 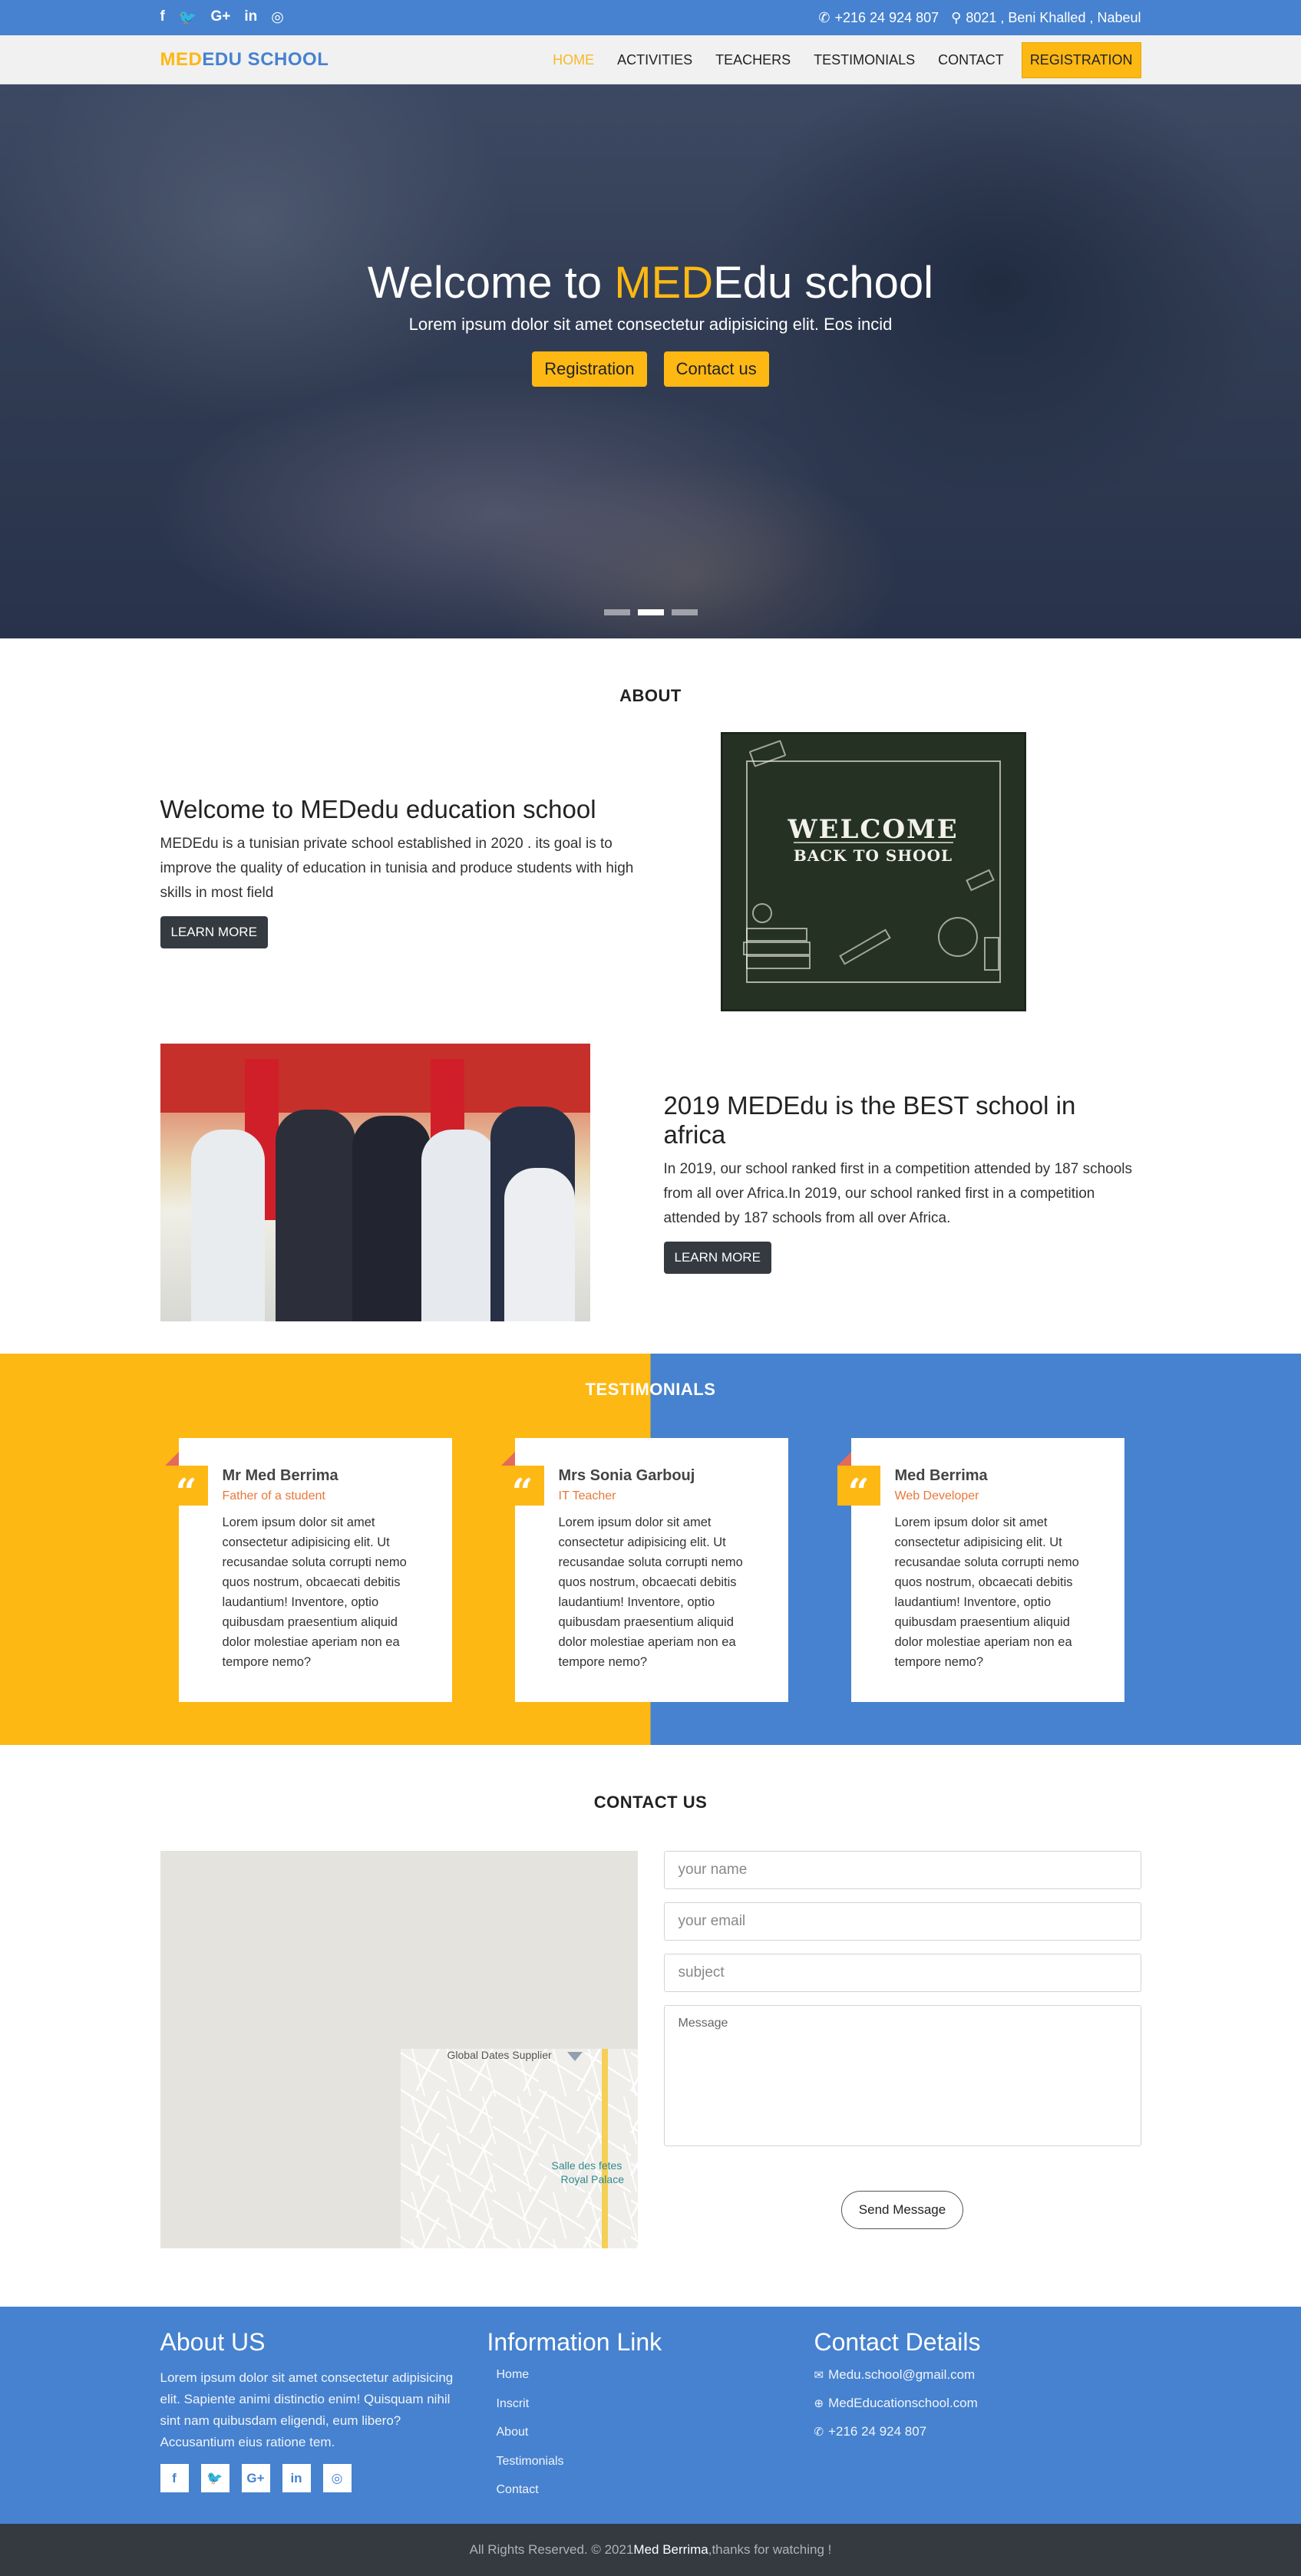 I want to click on testimonial-role: Web Developer, so click(x=936, y=1495).